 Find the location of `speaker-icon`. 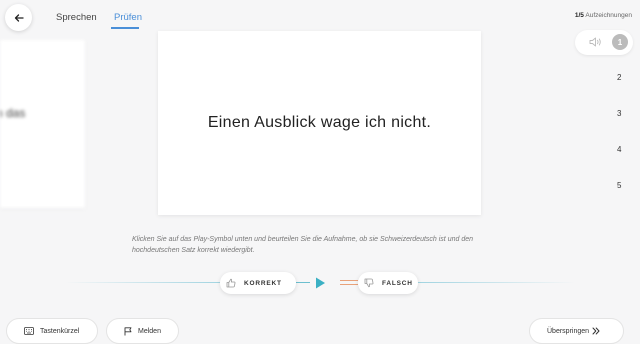

speaker-icon is located at coordinates (595, 42).